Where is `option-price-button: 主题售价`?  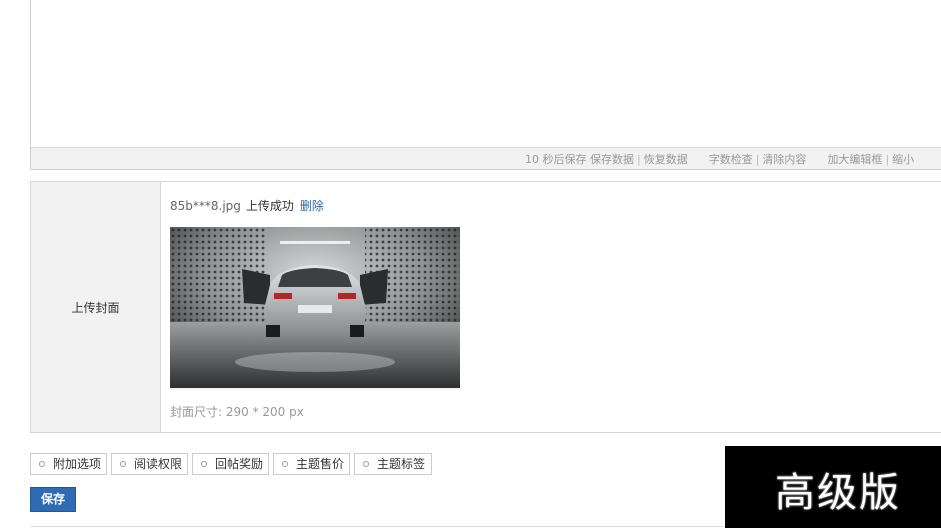
option-price-button: 主题售价 is located at coordinates (311, 464).